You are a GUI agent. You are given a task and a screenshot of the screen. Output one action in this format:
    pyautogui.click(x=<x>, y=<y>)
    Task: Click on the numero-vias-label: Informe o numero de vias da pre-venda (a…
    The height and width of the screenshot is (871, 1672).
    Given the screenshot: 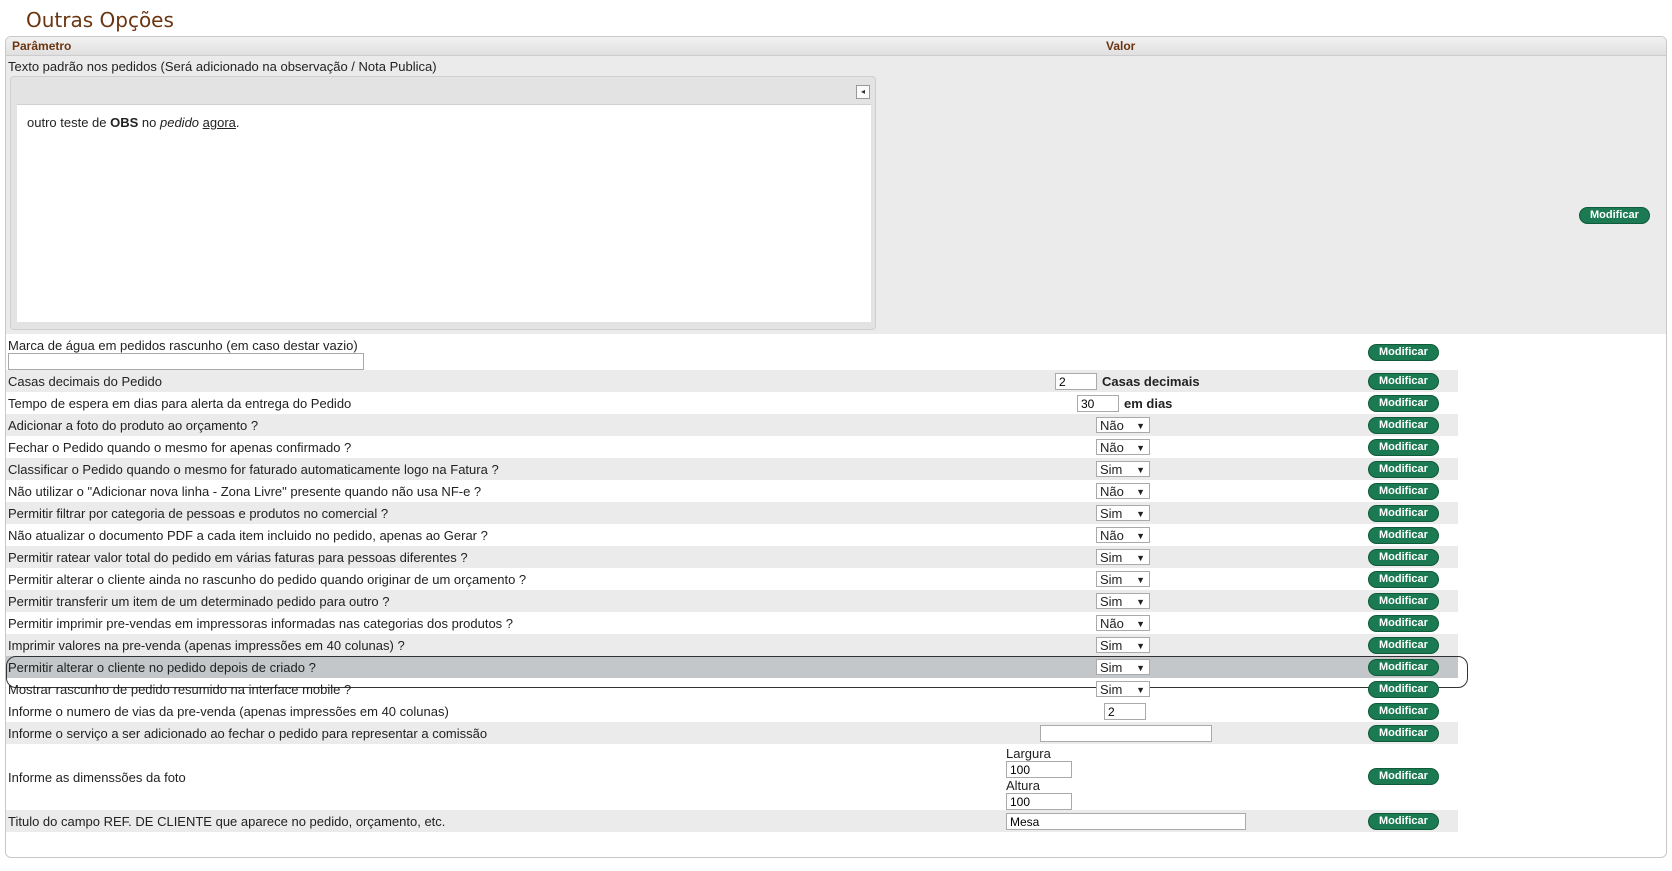 What is the action you would take?
    pyautogui.click(x=228, y=711)
    